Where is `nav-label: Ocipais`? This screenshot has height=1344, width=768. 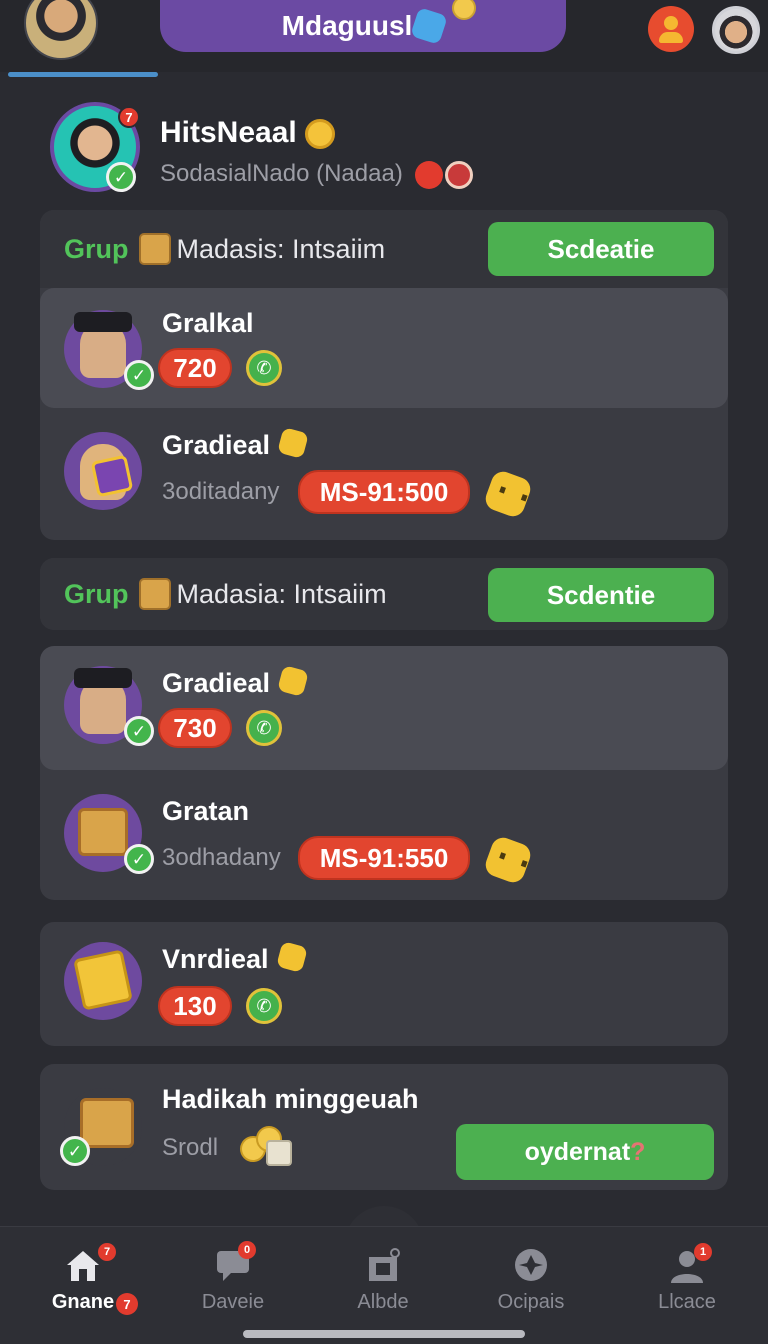 nav-label: Ocipais is located at coordinates (531, 1302).